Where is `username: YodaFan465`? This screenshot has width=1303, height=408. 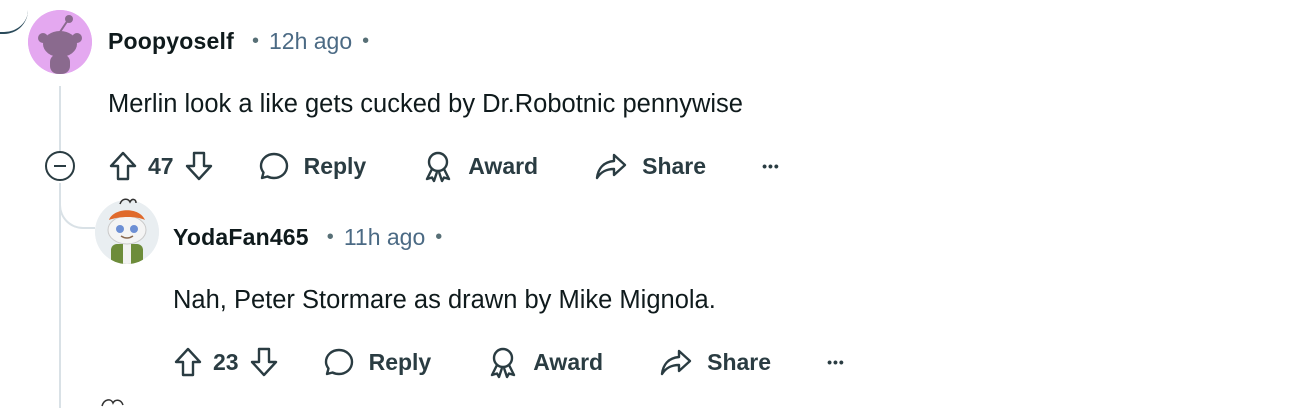 username: YodaFan465 is located at coordinates (241, 237).